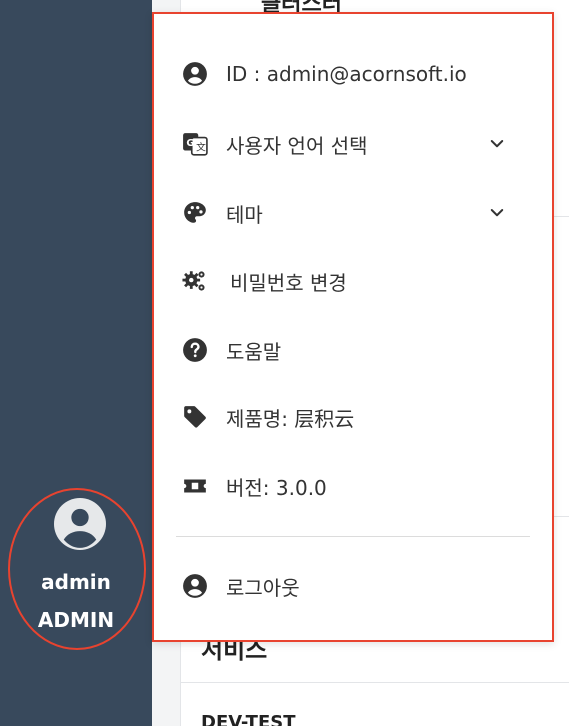 This screenshot has height=726, width=569. What do you see at coordinates (353, 350) in the screenshot?
I see `menu-item-help: 도움말` at bounding box center [353, 350].